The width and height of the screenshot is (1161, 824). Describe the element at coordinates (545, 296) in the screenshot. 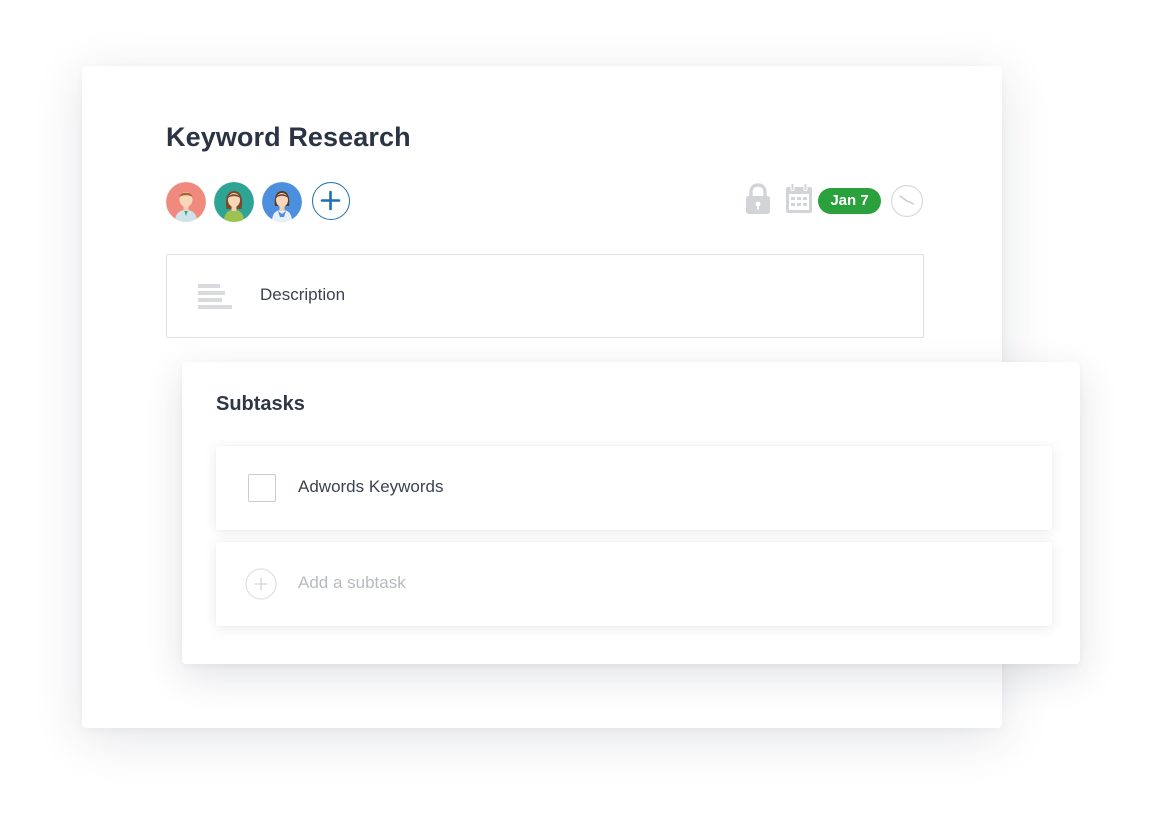

I see `description-field: Description` at that location.